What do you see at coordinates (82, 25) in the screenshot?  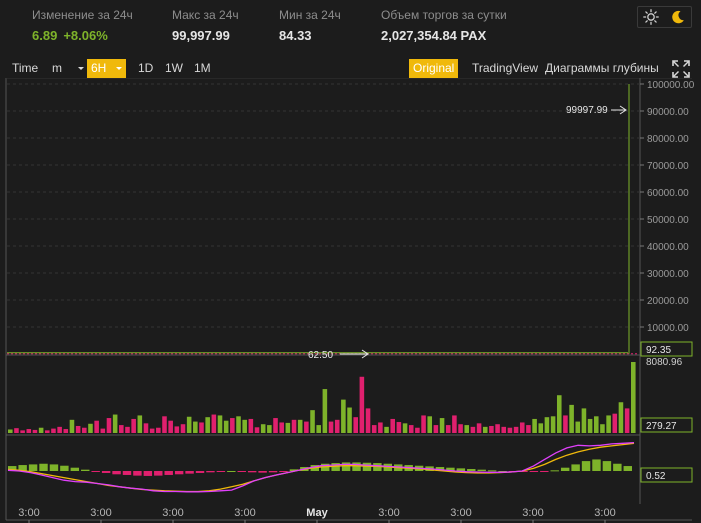 I see `stat-change-24h: Изменение за 24ч 6.89 +8.06%` at bounding box center [82, 25].